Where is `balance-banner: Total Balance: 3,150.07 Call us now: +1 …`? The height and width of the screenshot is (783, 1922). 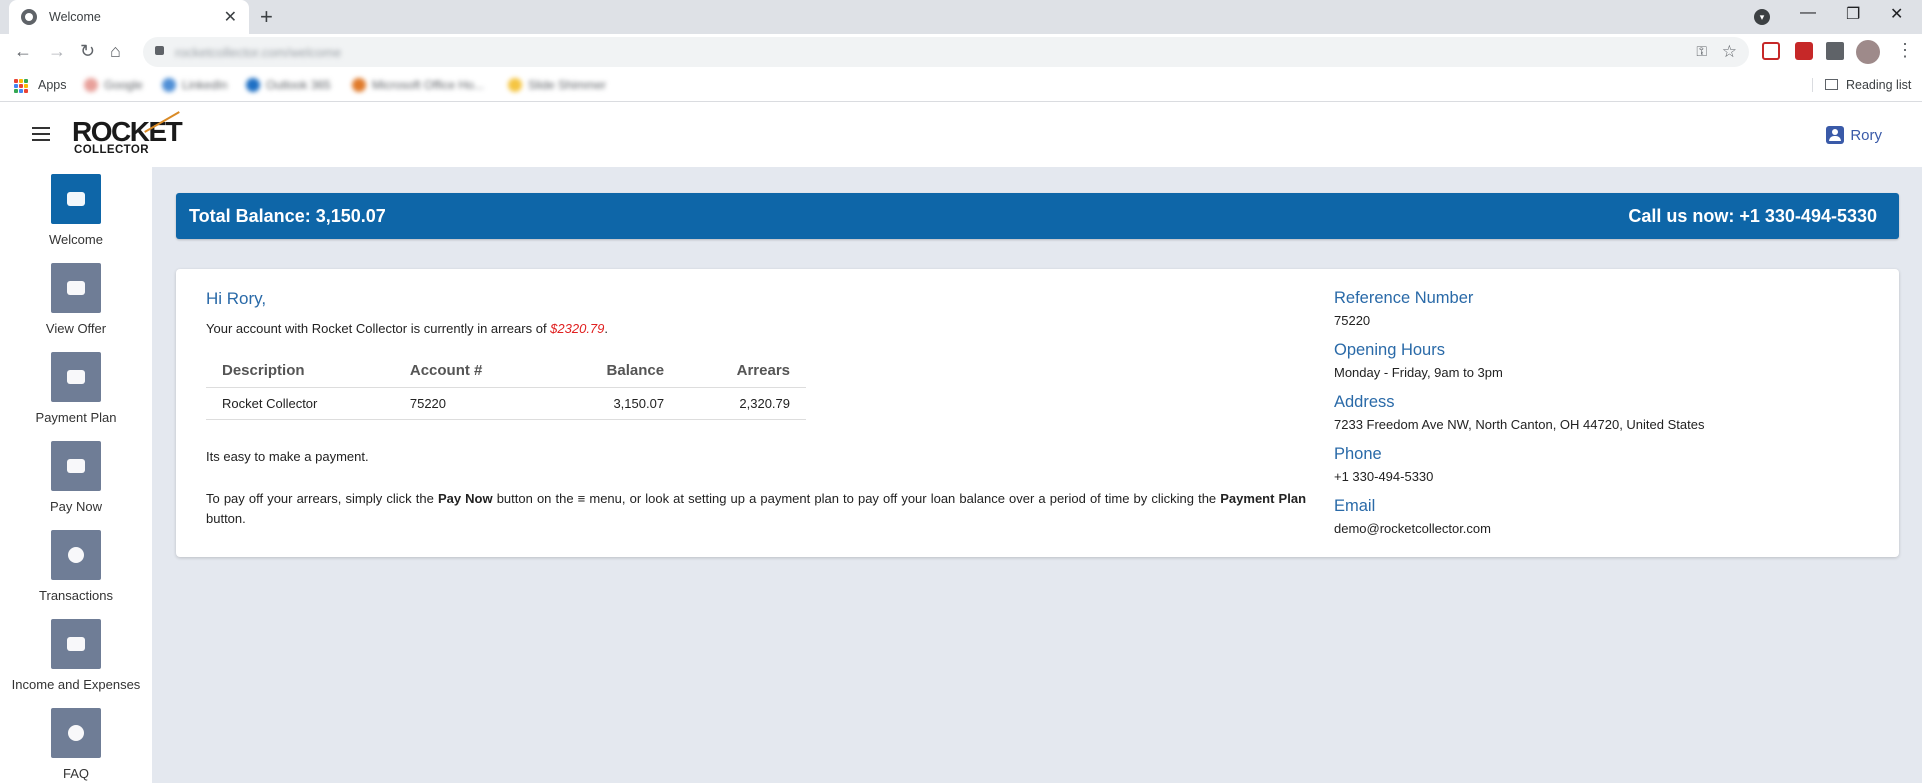
balance-banner: Total Balance: 3,150.07 Call us now: +1 … is located at coordinates (1037, 216).